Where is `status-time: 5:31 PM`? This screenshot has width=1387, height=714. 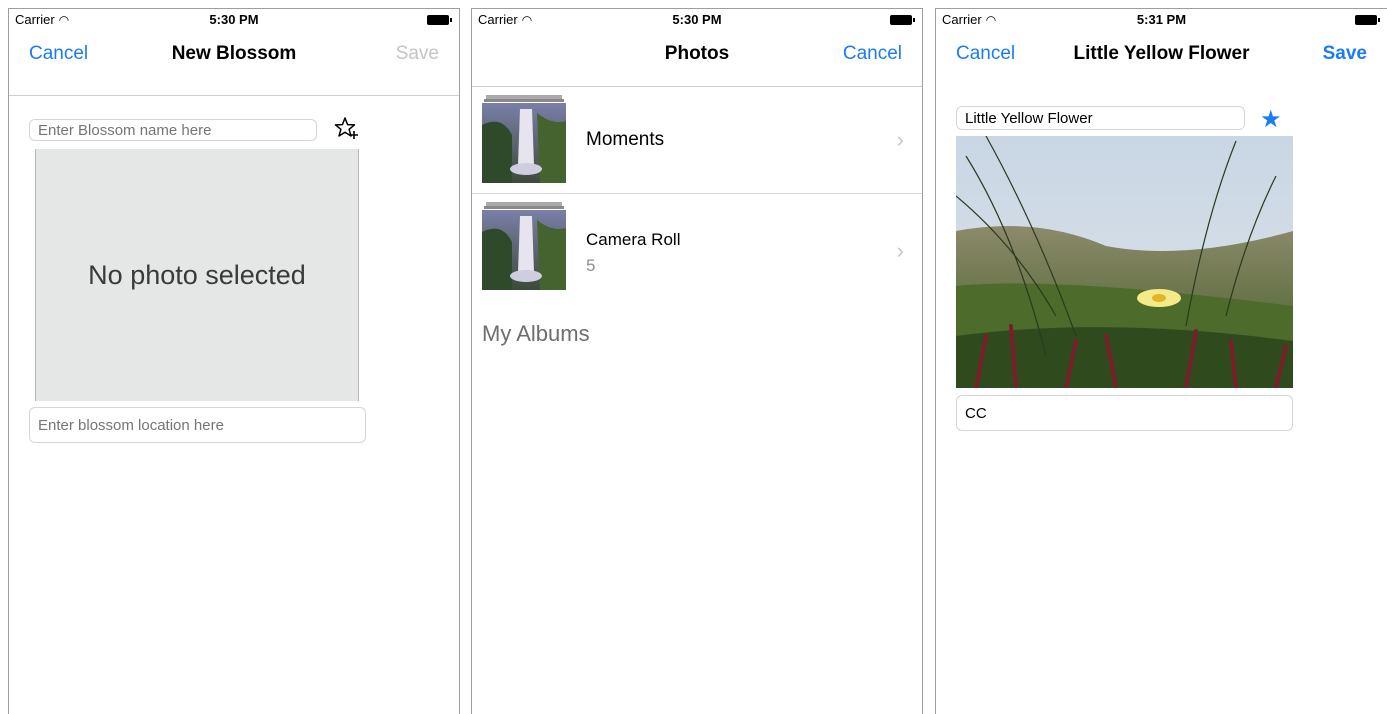
status-time: 5:31 PM is located at coordinates (1161, 19).